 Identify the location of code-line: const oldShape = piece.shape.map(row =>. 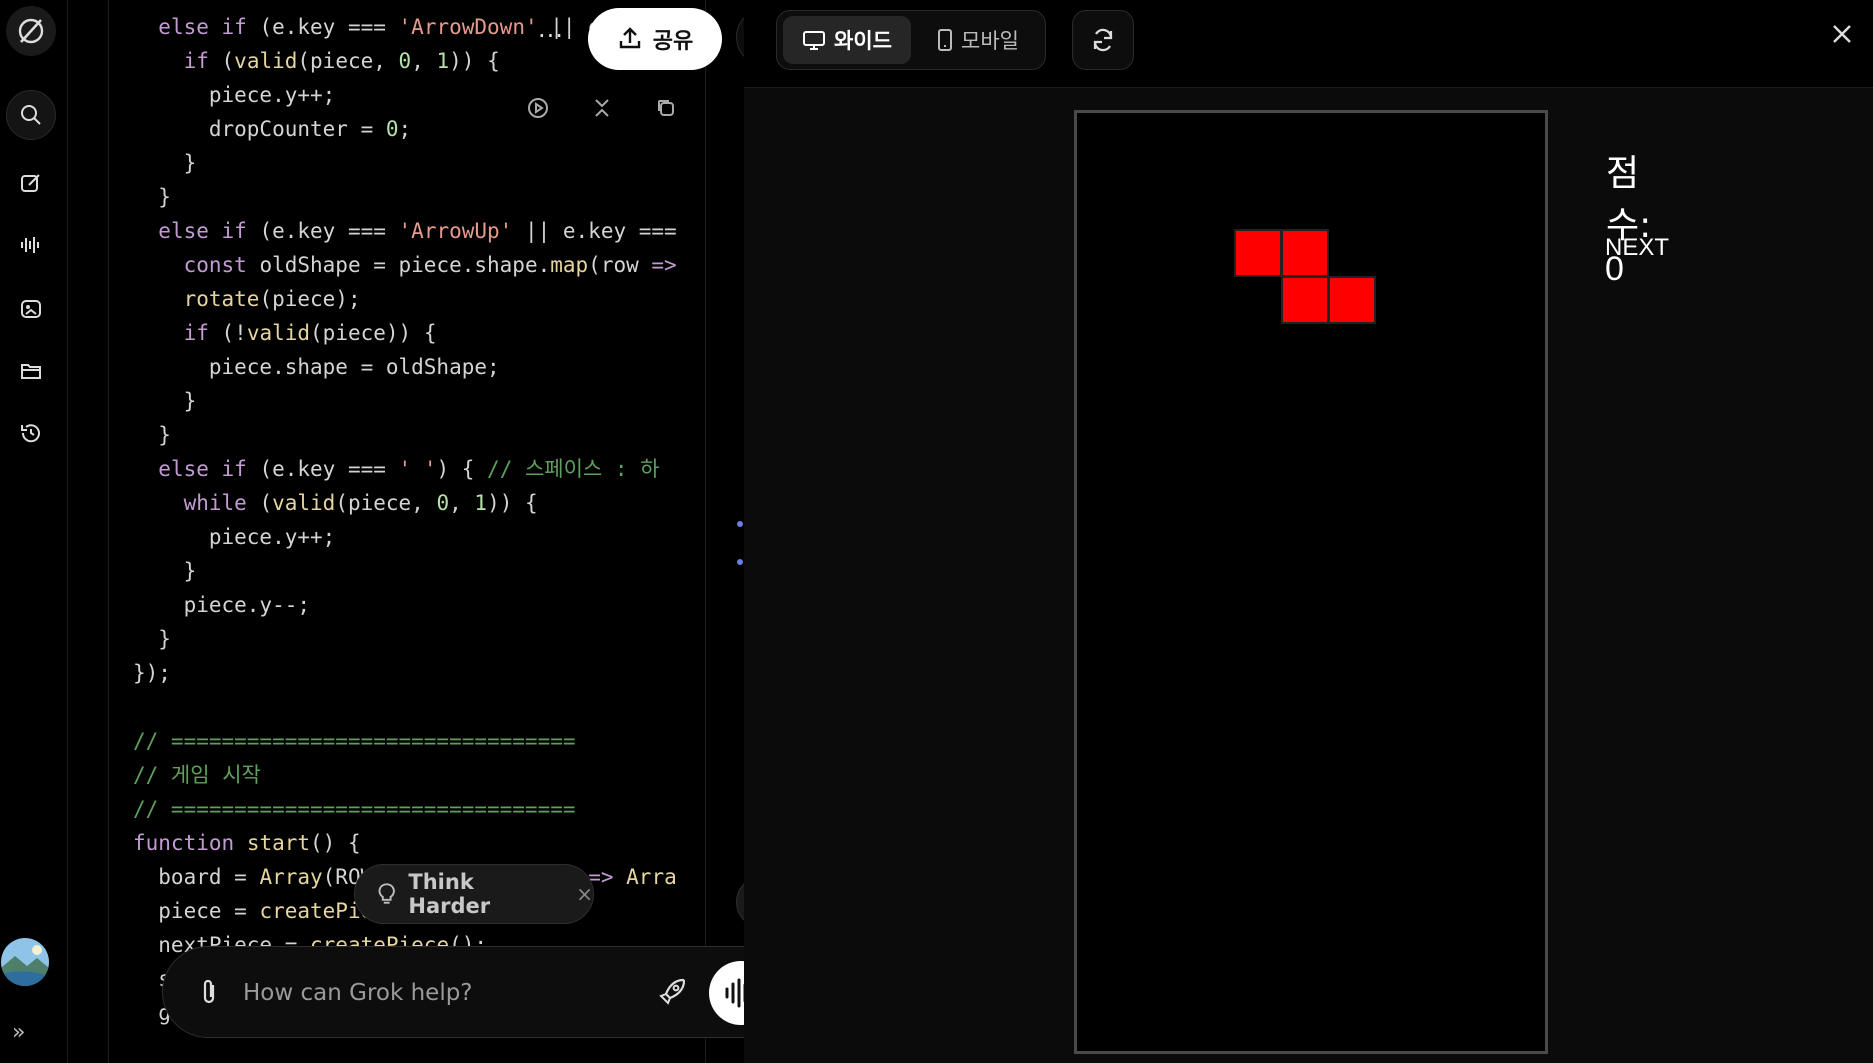
(430, 265).